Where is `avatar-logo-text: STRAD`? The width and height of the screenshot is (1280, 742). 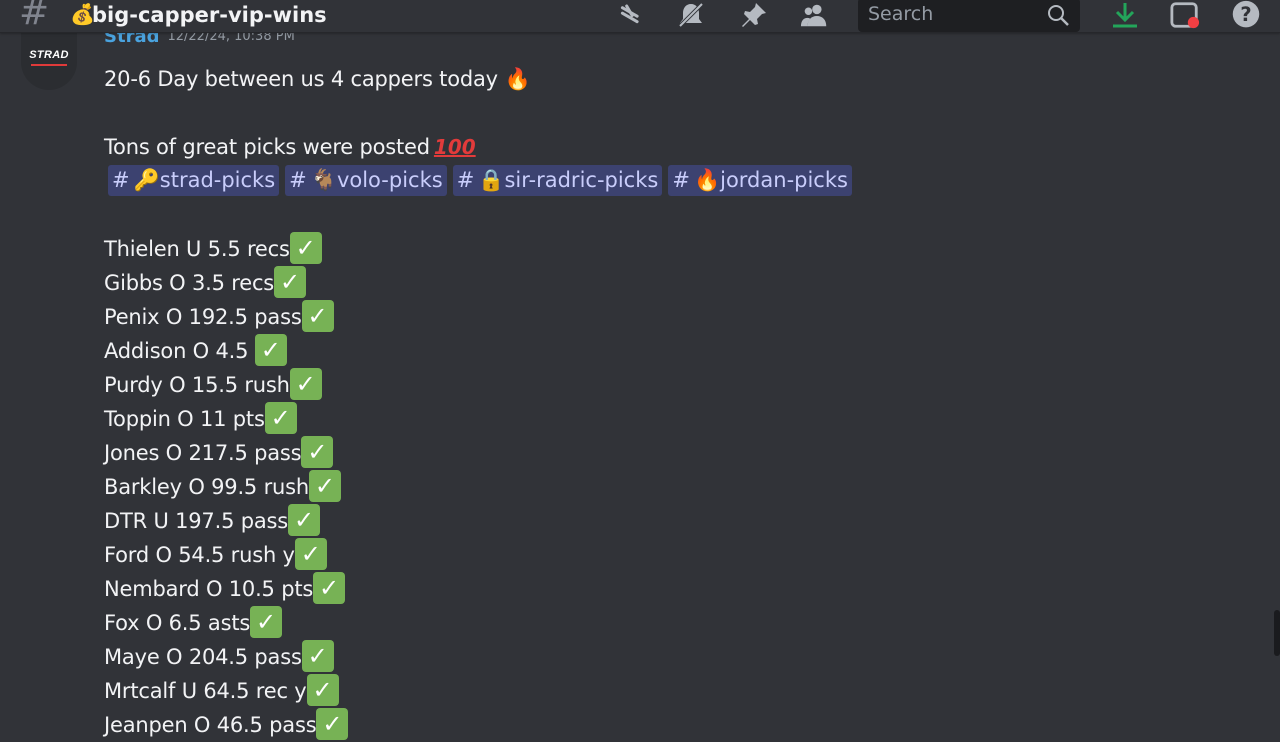
avatar-logo-text: STRAD is located at coordinates (49, 55).